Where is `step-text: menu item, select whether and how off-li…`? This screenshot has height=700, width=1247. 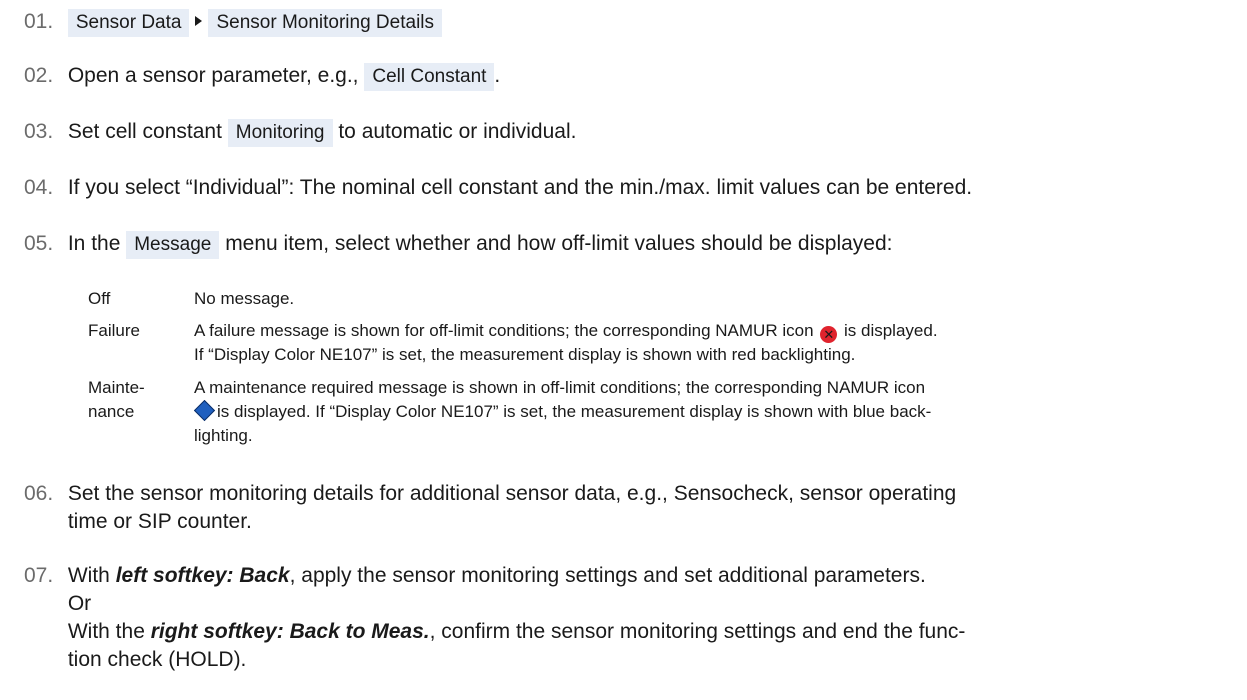
step-text: menu item, select whether and how off-li… is located at coordinates (559, 243).